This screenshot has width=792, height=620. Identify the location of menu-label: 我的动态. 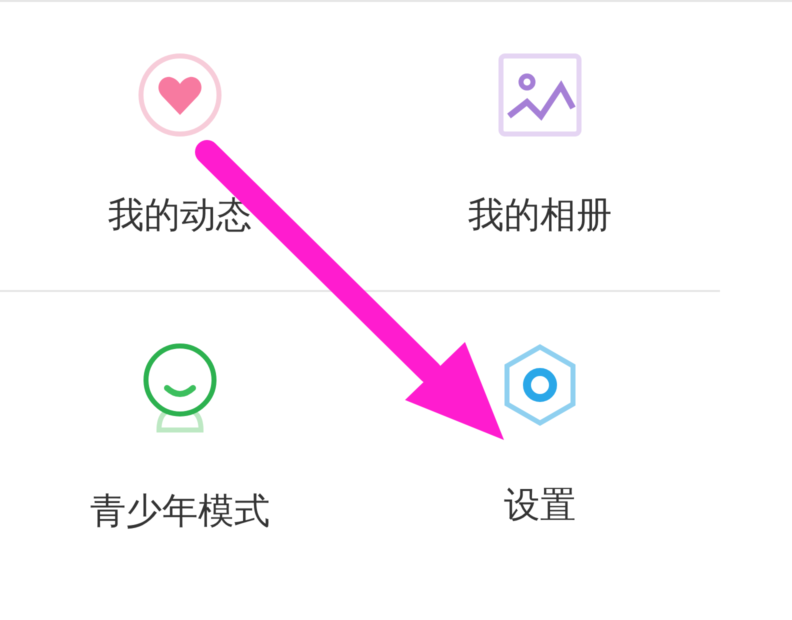
(180, 216).